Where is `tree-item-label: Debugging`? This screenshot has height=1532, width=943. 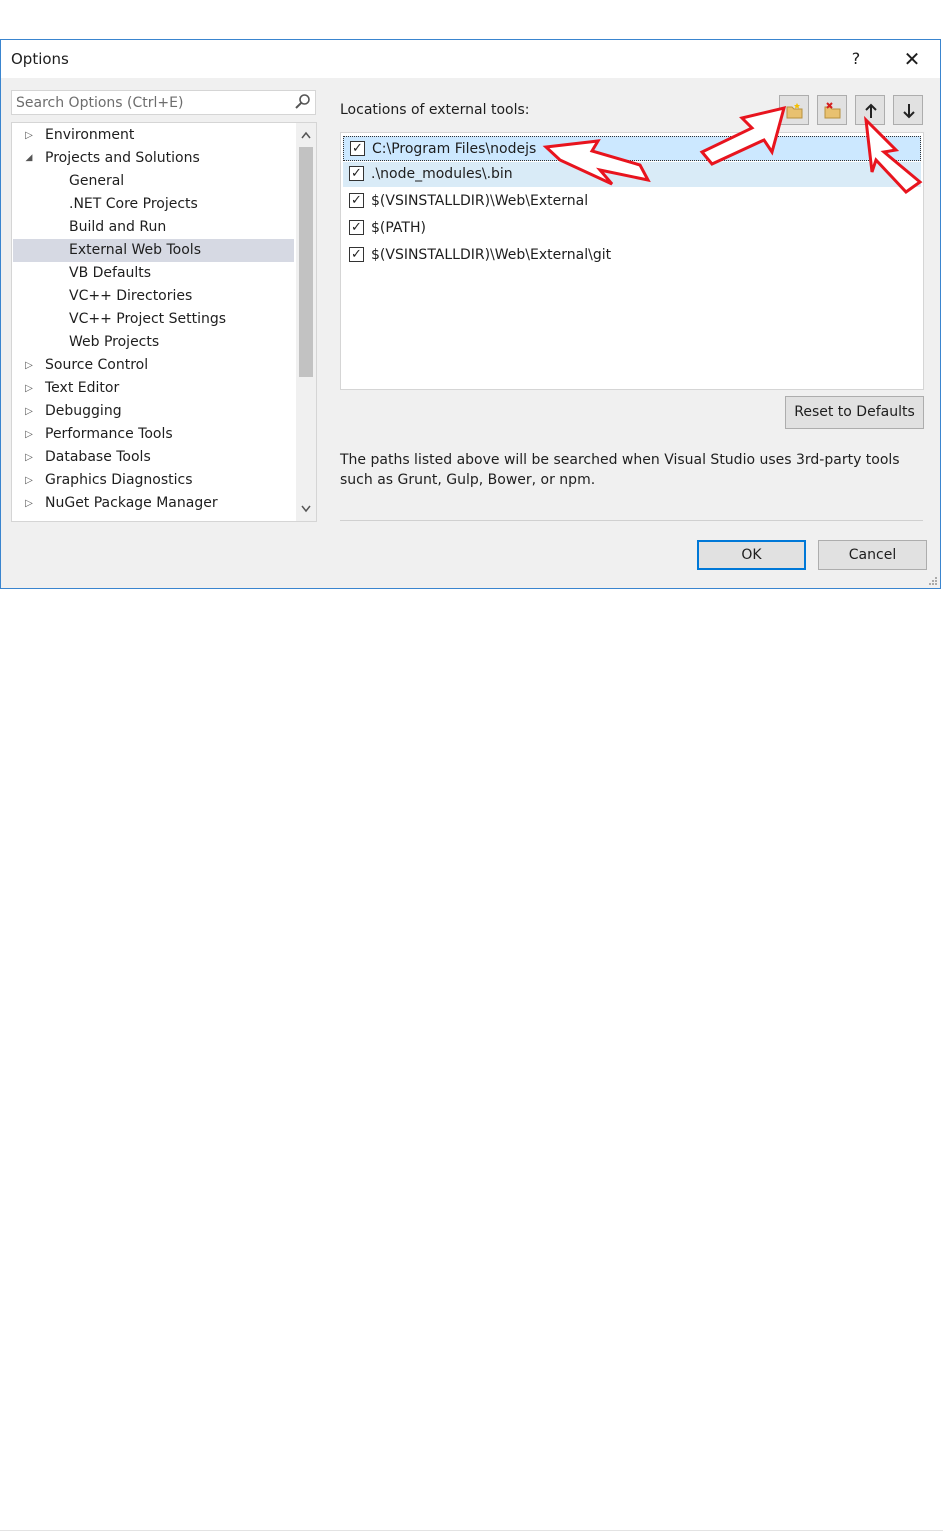 tree-item-label: Debugging is located at coordinates (83, 411).